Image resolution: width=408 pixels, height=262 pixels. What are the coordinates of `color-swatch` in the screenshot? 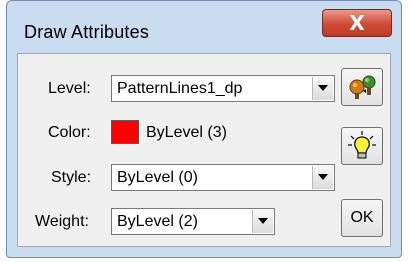 It's located at (125, 132).